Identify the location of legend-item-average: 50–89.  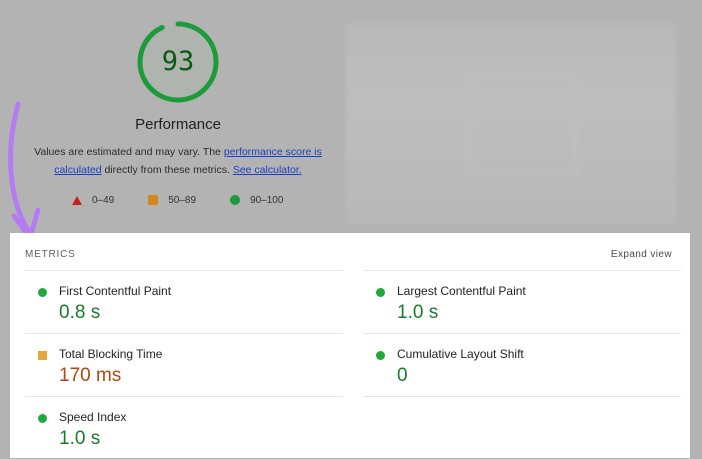
(172, 200).